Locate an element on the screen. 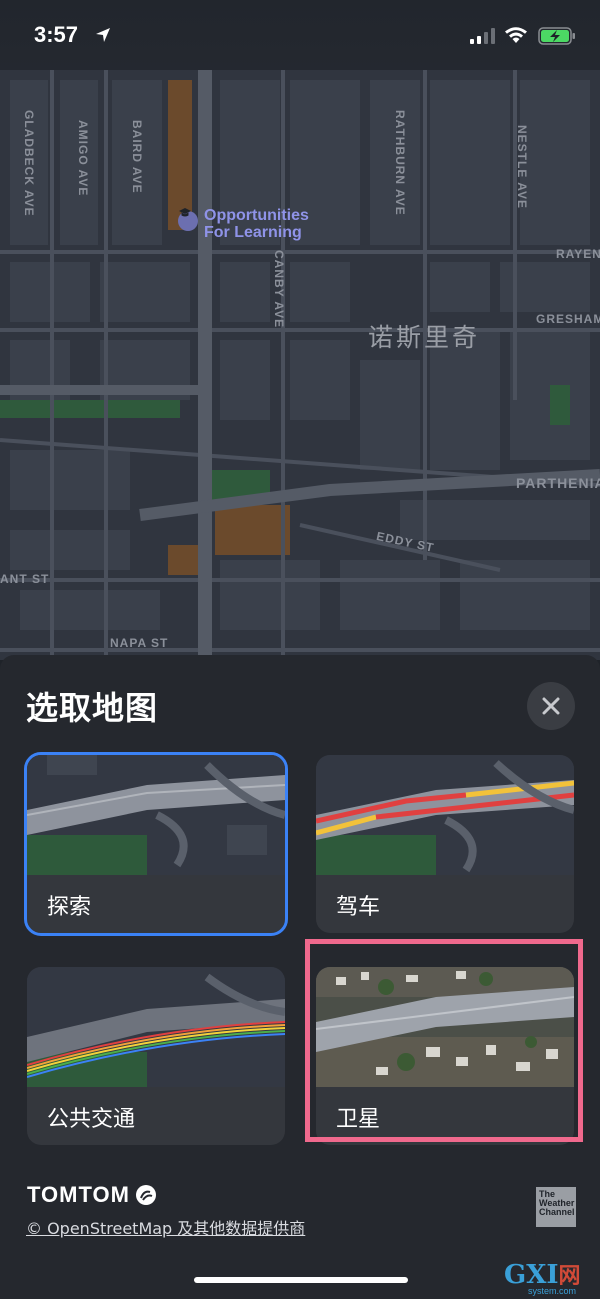 Image resolution: width=600 pixels, height=1299 pixels. attribution-link: © OpenStreetMap 及其他数据提供商 is located at coordinates (165, 1227).